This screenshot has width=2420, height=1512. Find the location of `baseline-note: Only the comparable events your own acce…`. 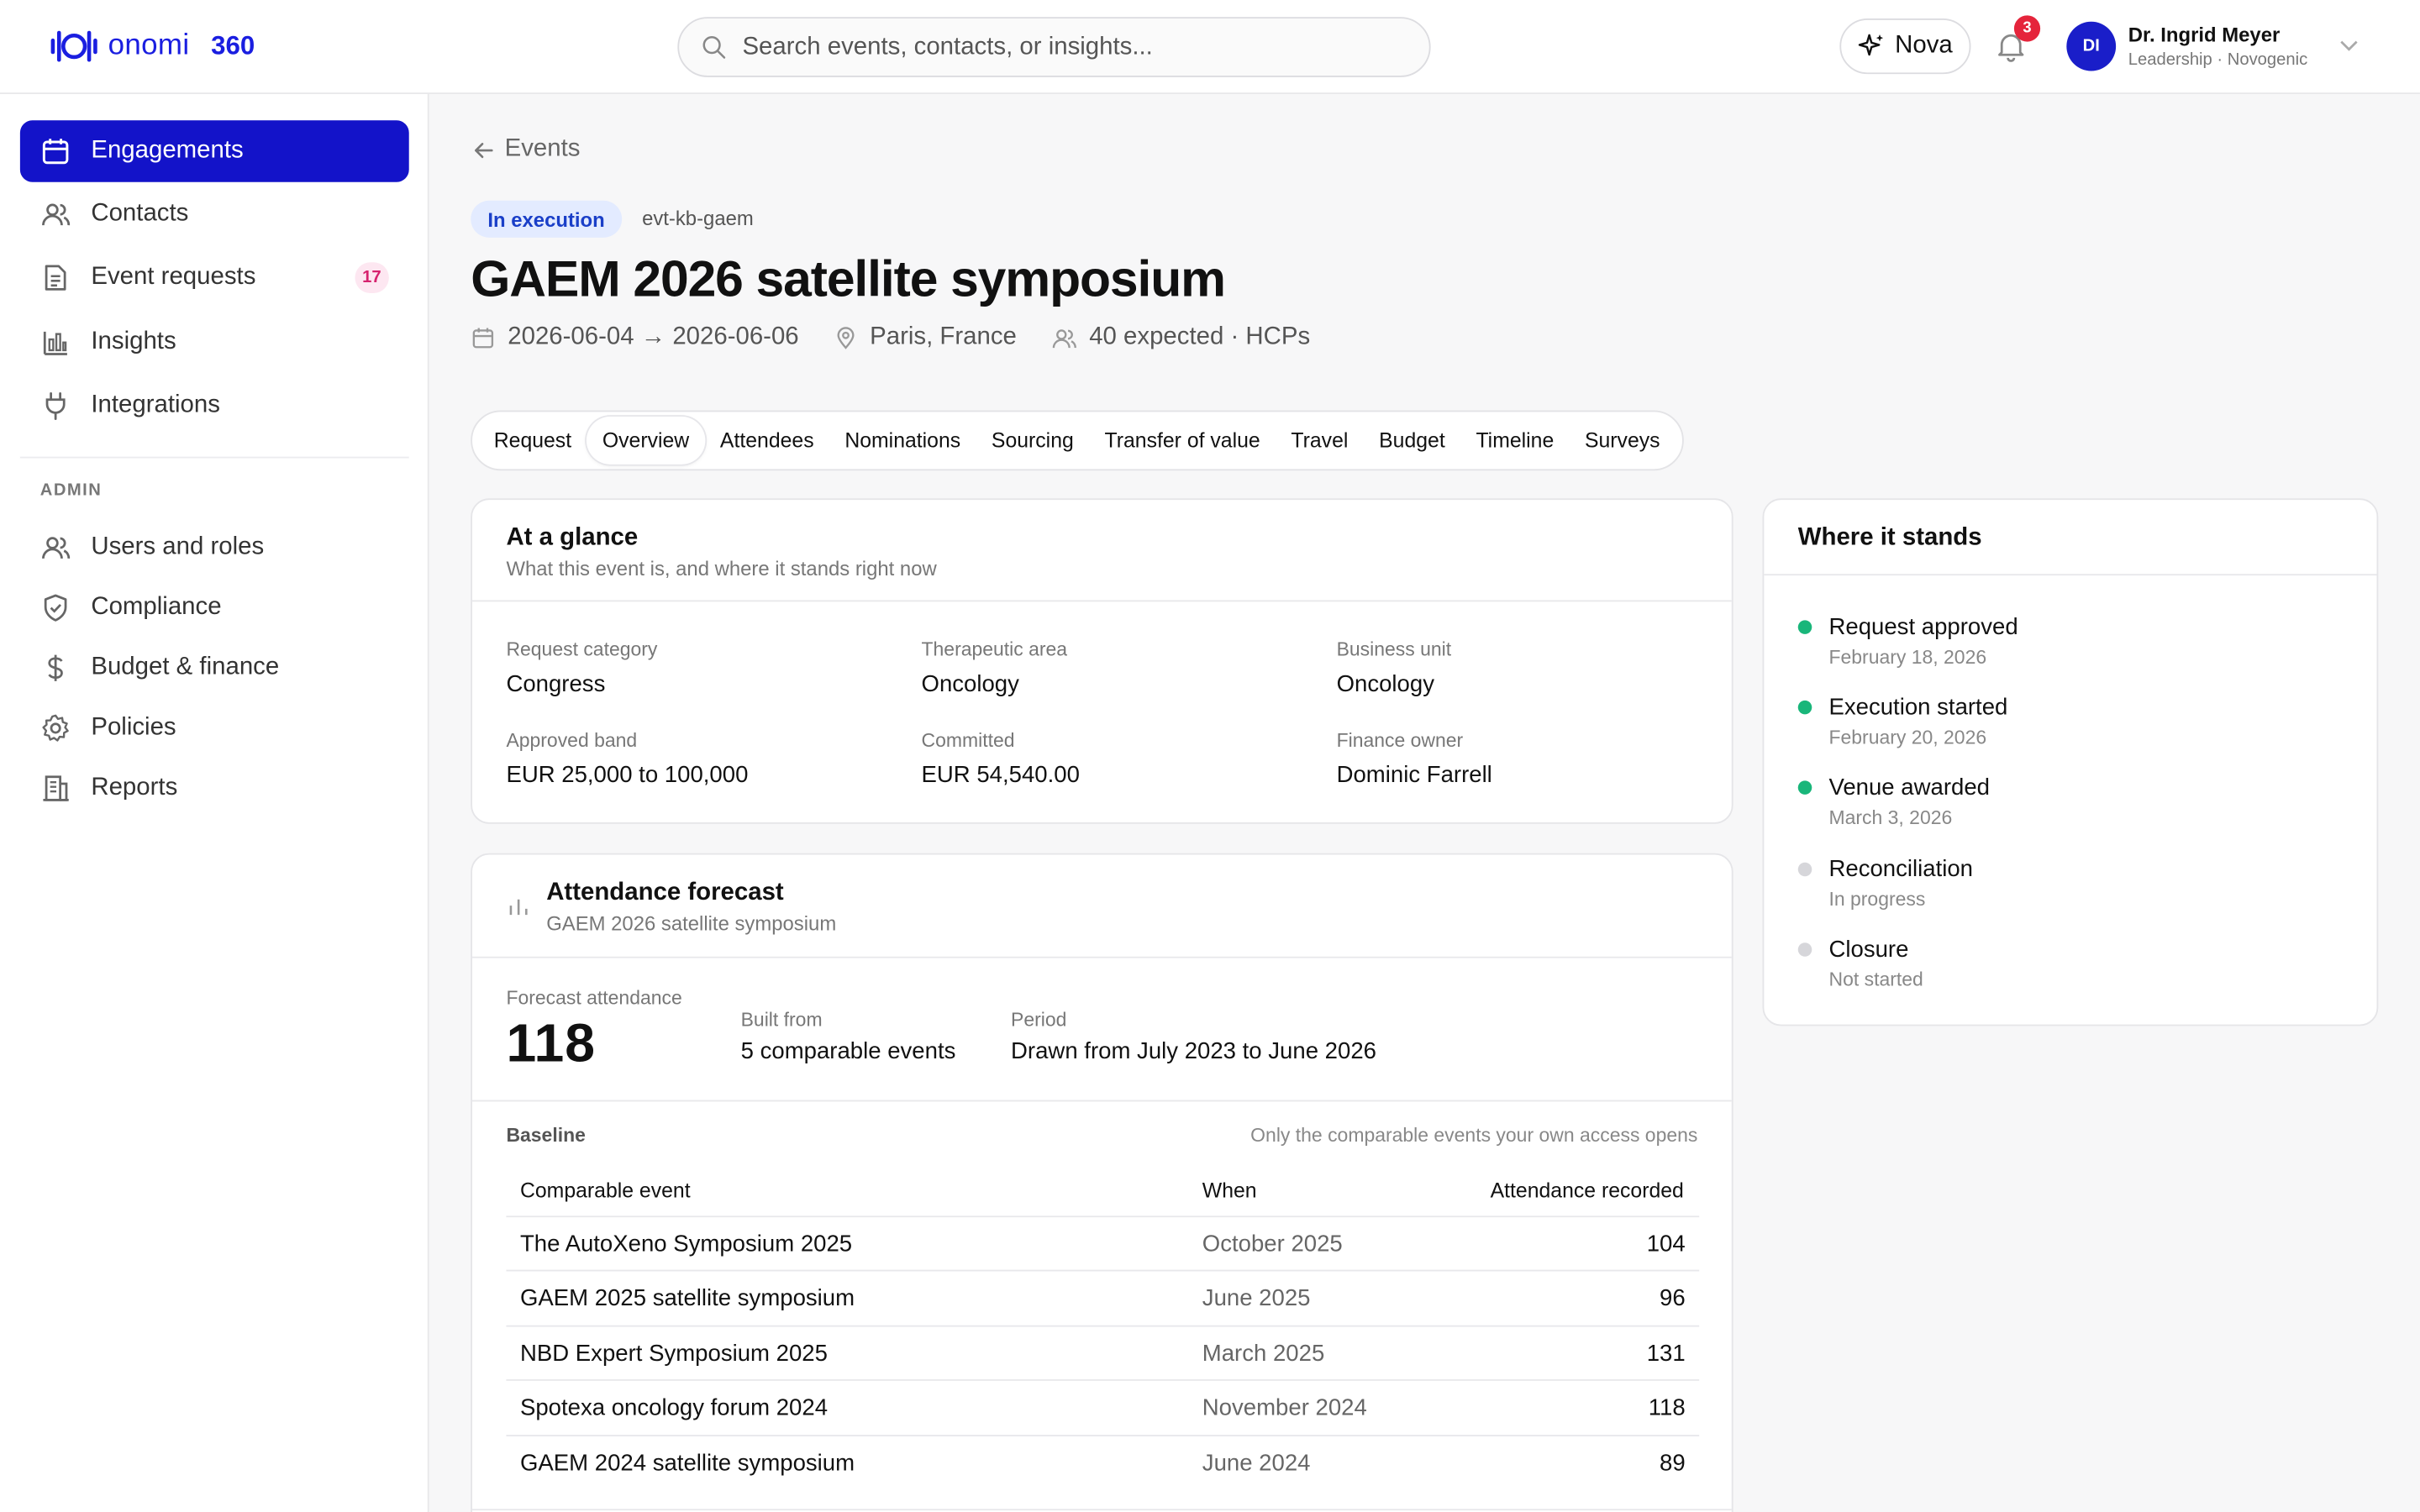

baseline-note: Only the comparable events your own acce… is located at coordinates (1474, 1135).